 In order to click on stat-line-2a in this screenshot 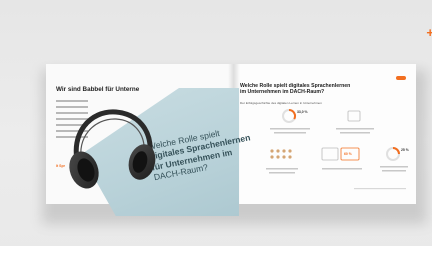, I will do `click(355, 129)`.